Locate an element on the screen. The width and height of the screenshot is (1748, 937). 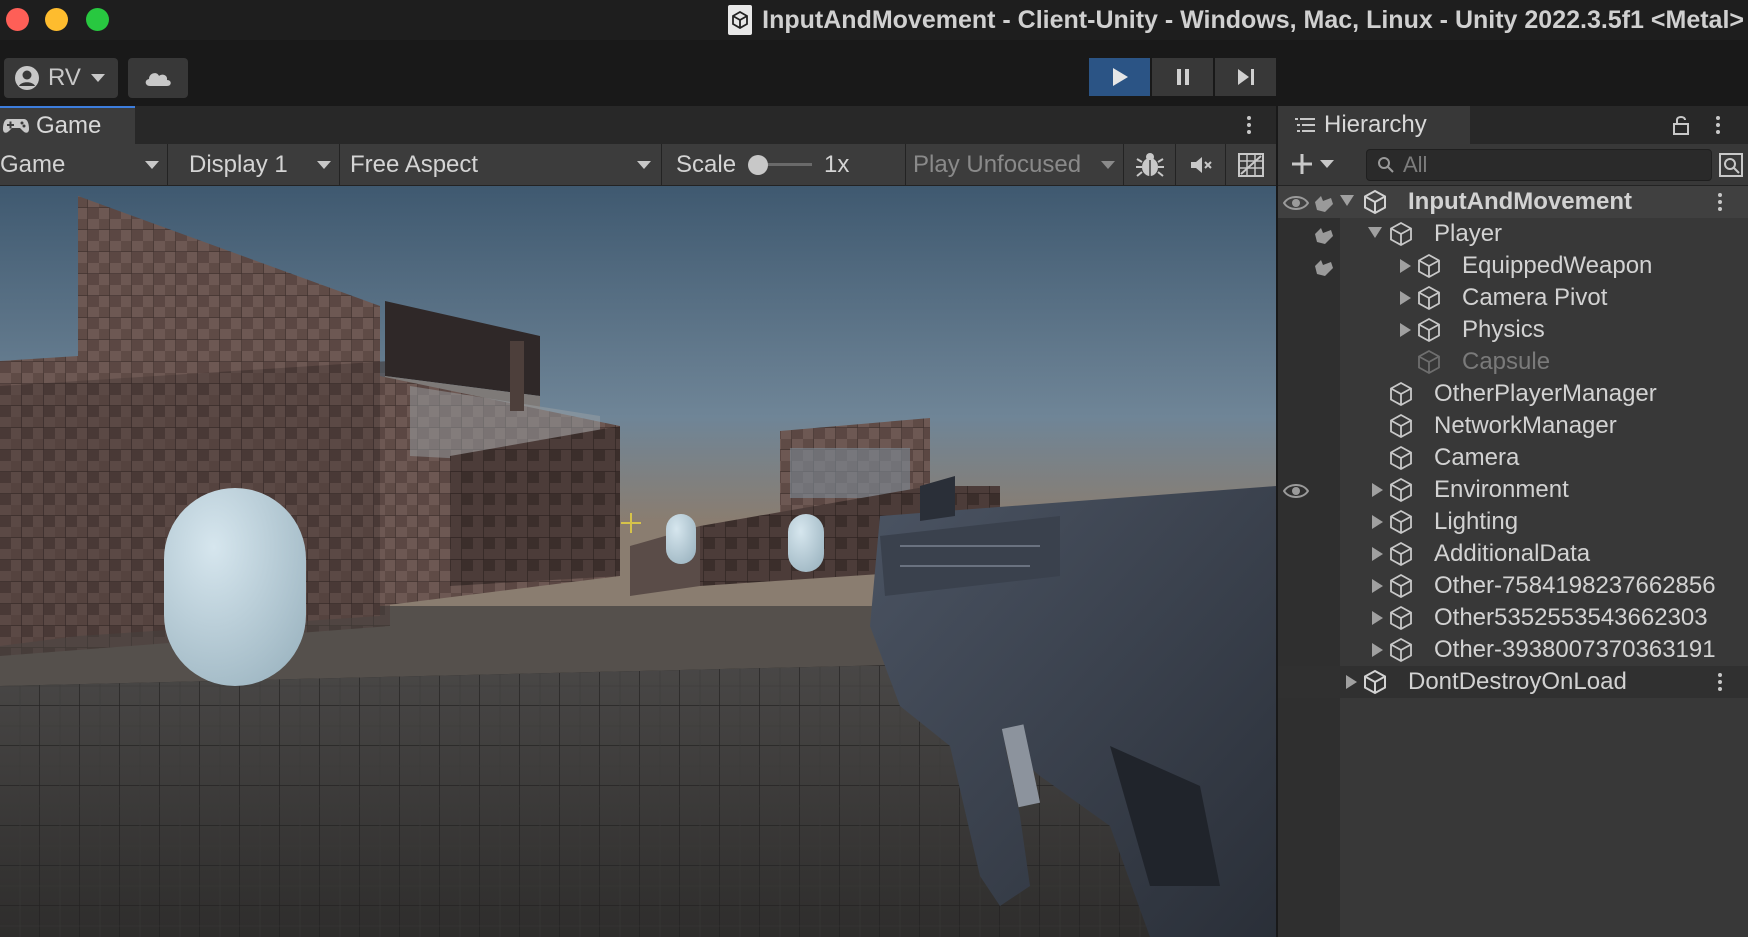
hierarchy-item-player: Player is located at coordinates (1513, 234).